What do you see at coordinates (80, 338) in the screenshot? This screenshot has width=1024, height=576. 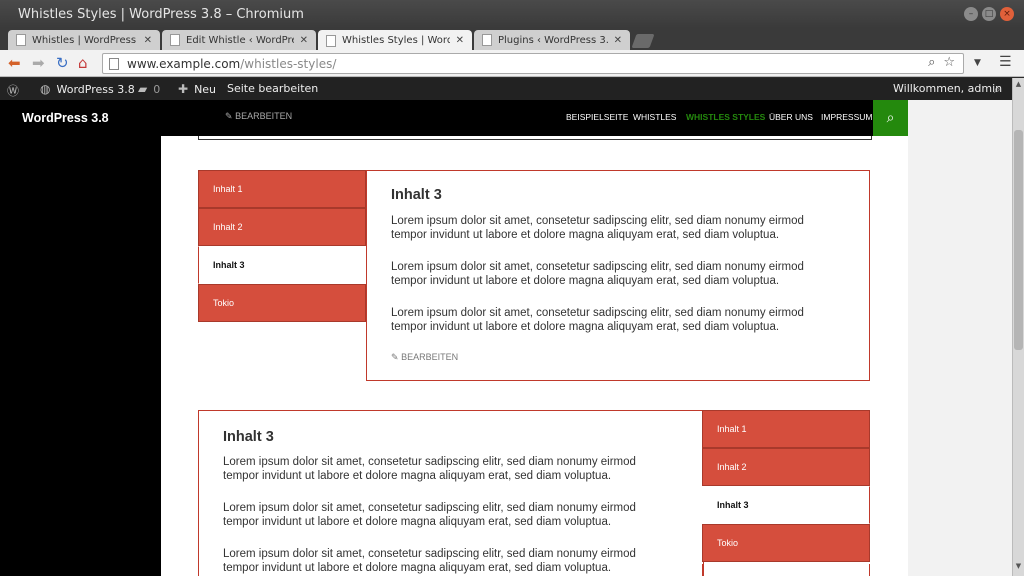 I see `left-sidebar` at bounding box center [80, 338].